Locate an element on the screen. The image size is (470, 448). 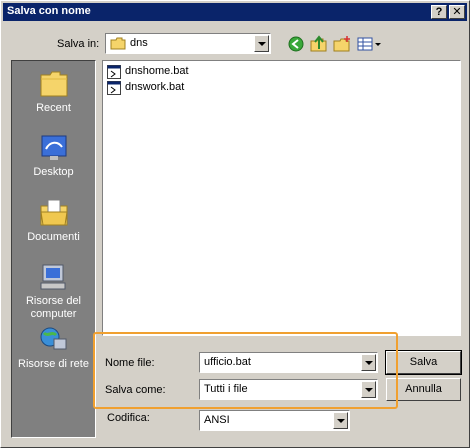
save-in-label: Salva in: is located at coordinates (78, 44).